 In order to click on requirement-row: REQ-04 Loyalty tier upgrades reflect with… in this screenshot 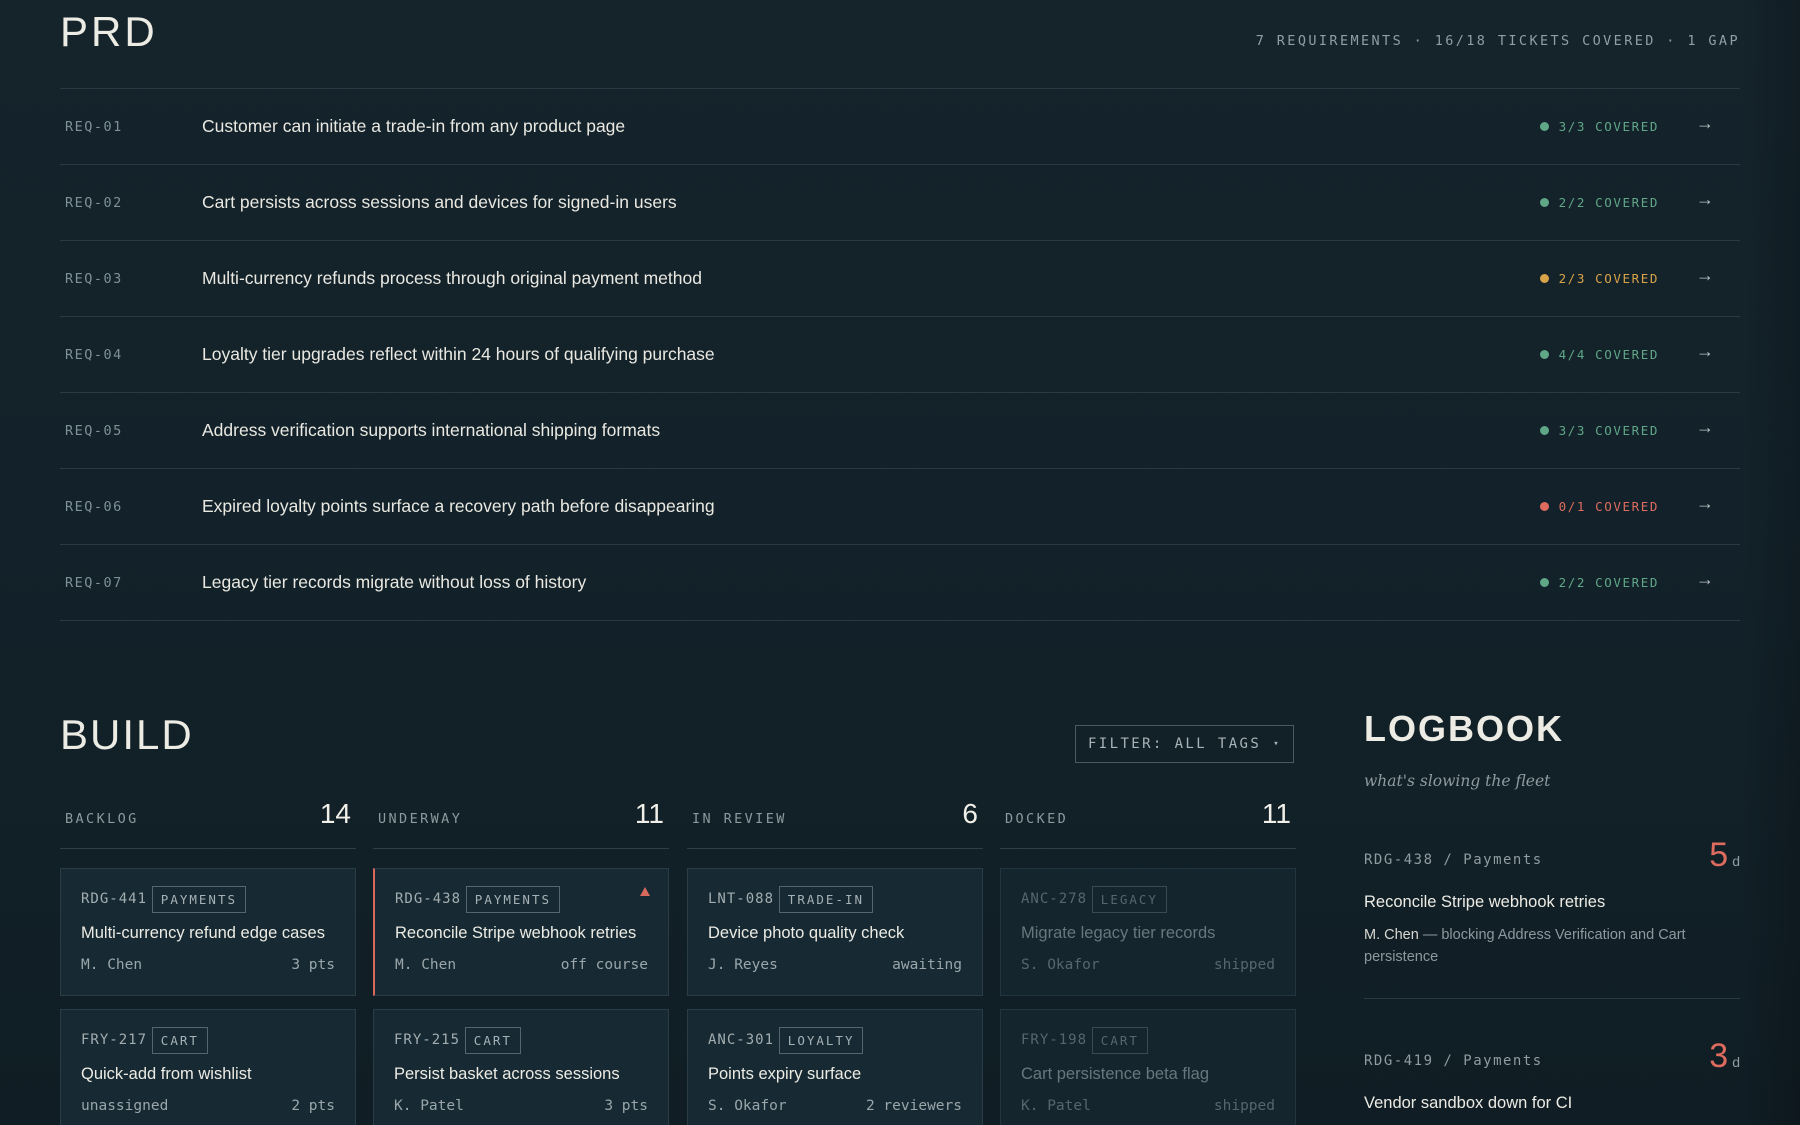, I will do `click(900, 355)`.